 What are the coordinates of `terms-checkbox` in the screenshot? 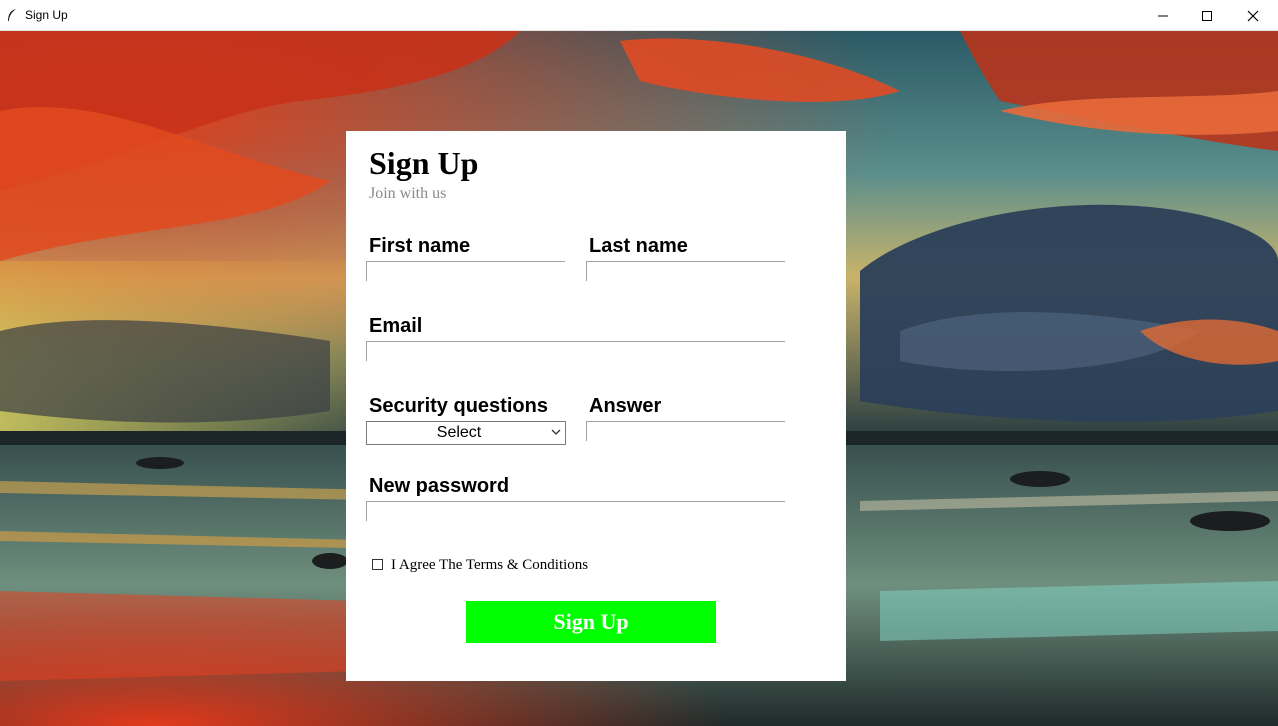 It's located at (377, 564).